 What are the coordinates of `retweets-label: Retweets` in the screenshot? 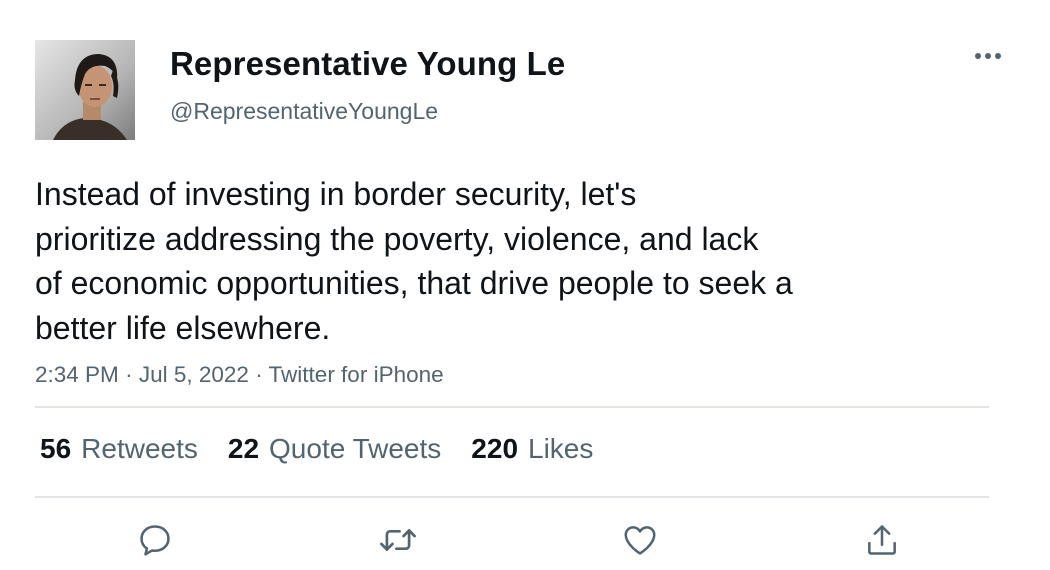 It's located at (139, 448).